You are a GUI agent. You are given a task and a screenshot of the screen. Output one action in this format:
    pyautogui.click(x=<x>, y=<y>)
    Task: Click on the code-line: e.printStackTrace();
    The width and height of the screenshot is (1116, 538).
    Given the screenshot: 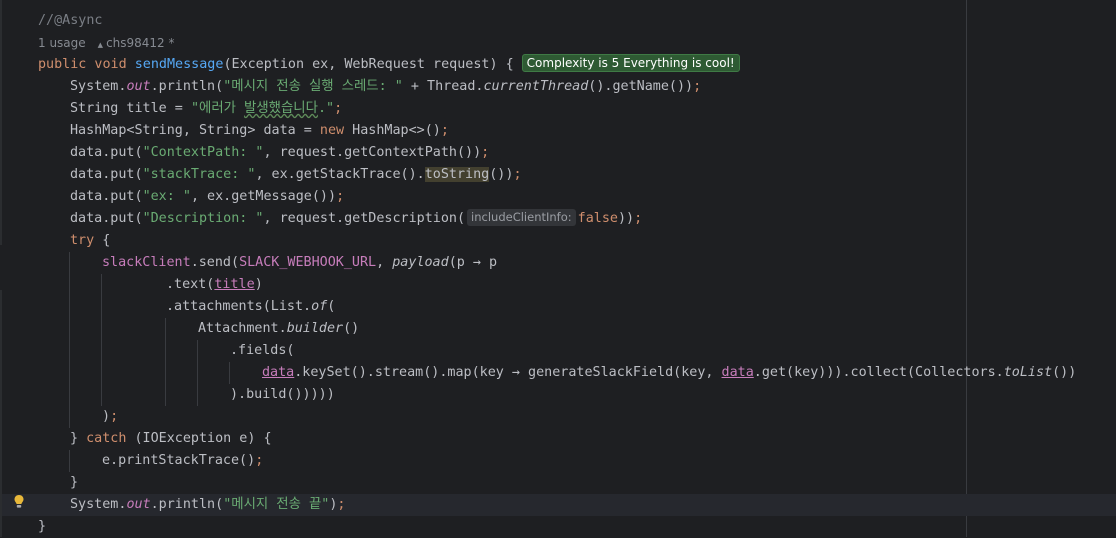 What is the action you would take?
    pyautogui.click(x=558, y=461)
    